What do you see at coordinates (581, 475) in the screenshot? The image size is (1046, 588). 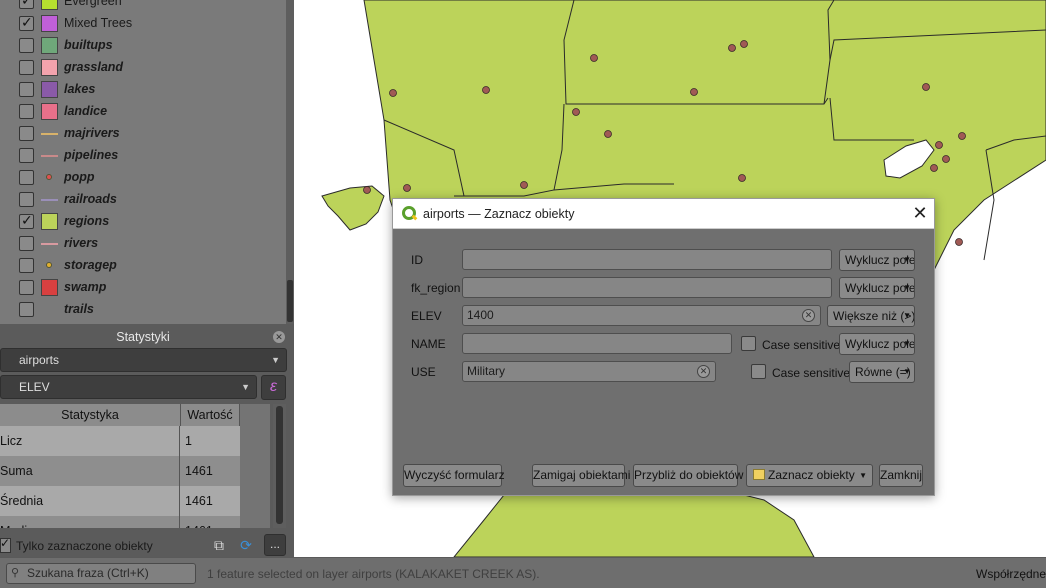 I see `flash-features-button: Zamigaj obiektami` at bounding box center [581, 475].